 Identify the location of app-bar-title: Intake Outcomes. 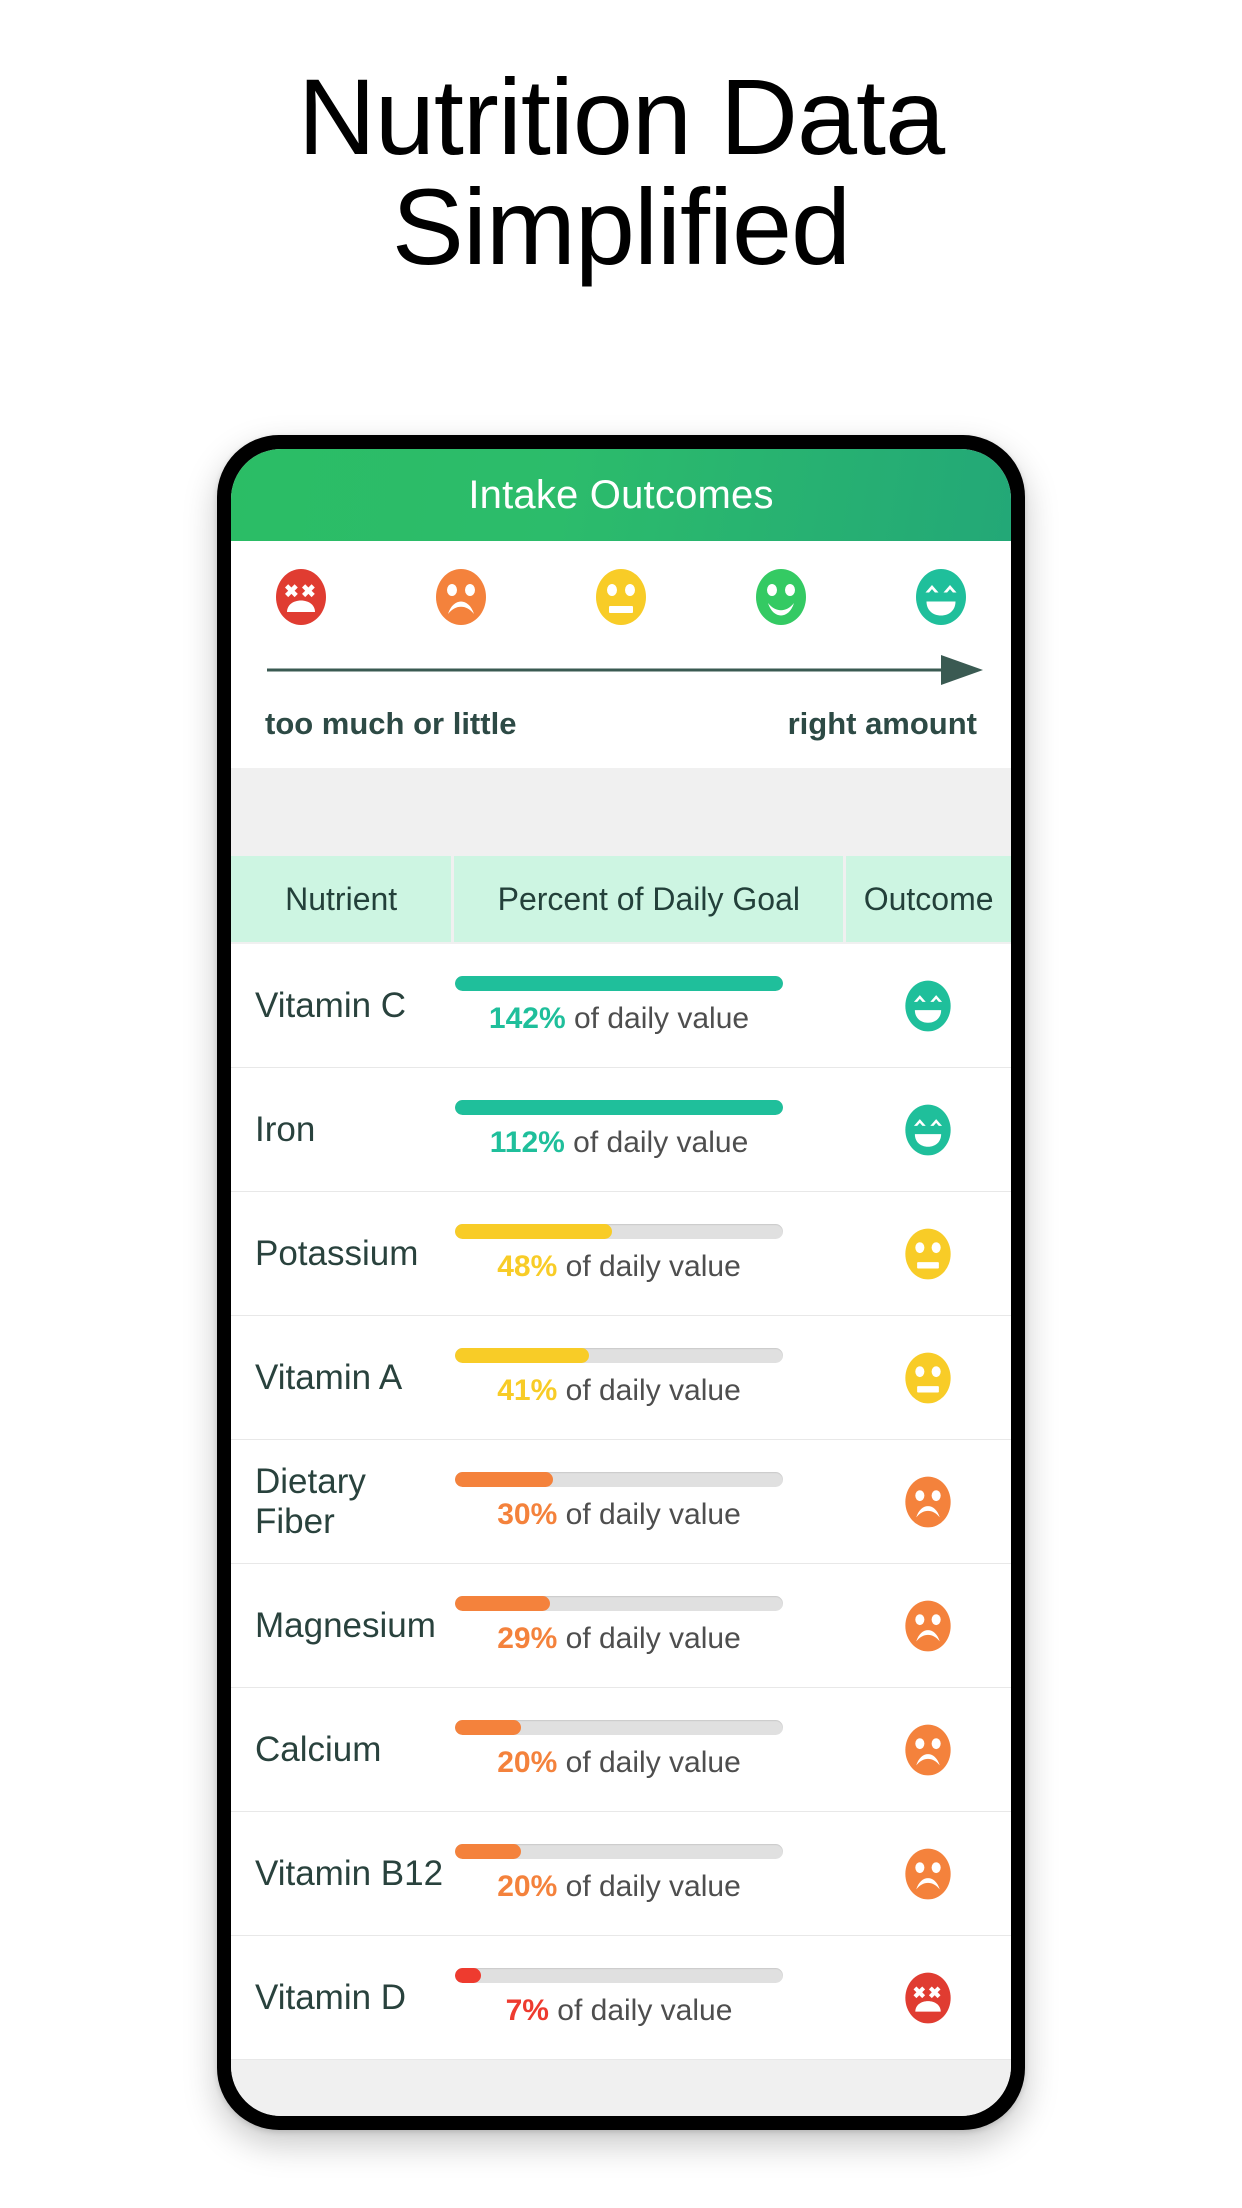
(621, 494).